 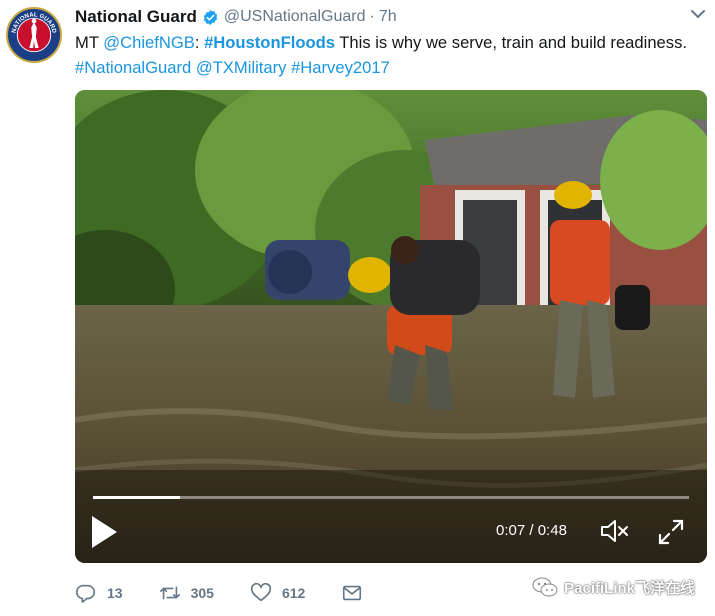 I want to click on tweet-time: 7h, so click(x=388, y=17).